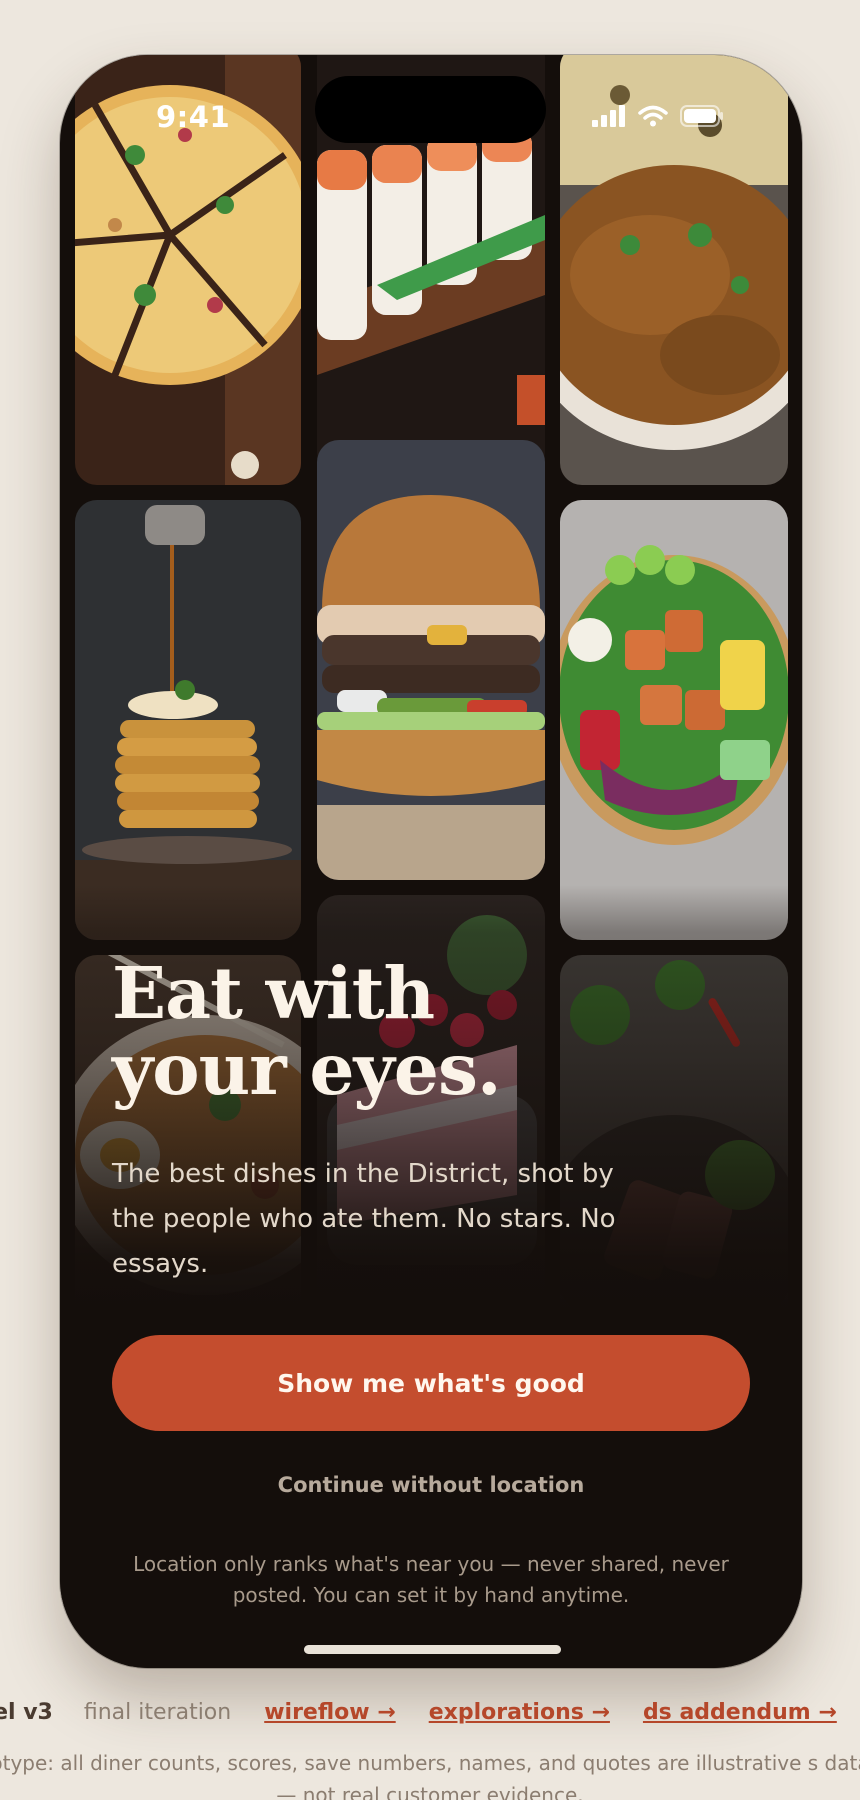  Describe the element at coordinates (273, 993) in the screenshot. I see `hero-title-line-1: Eat with` at that location.